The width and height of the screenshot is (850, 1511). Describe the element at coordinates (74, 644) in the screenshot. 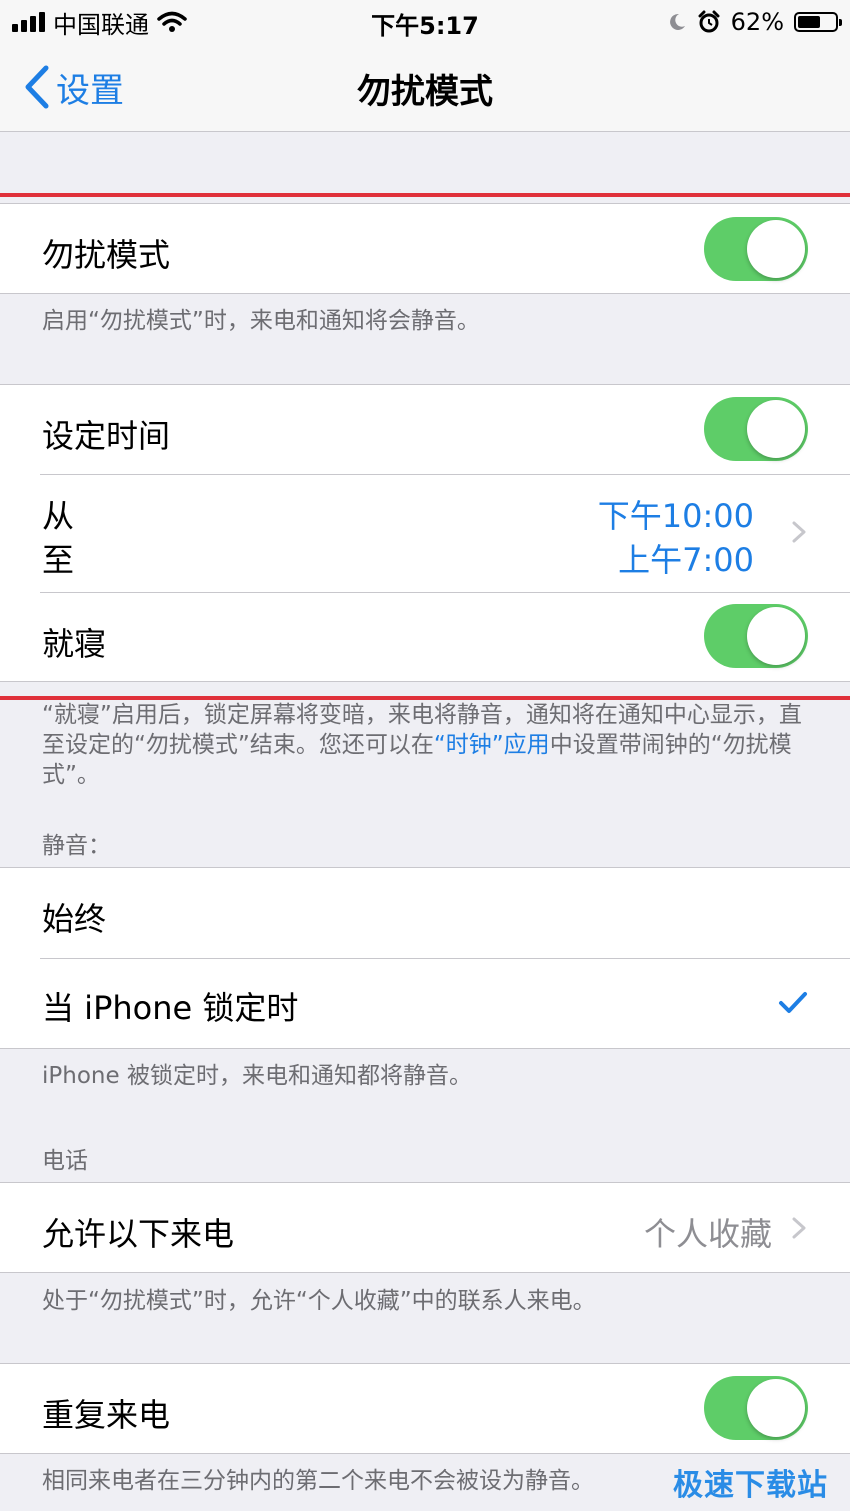

I see `bedtime-label: 就寝` at that location.